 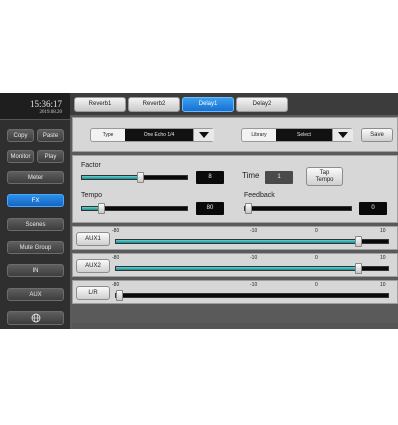 What do you see at coordinates (93, 293) in the screenshot?
I see `lr-button: L/R` at bounding box center [93, 293].